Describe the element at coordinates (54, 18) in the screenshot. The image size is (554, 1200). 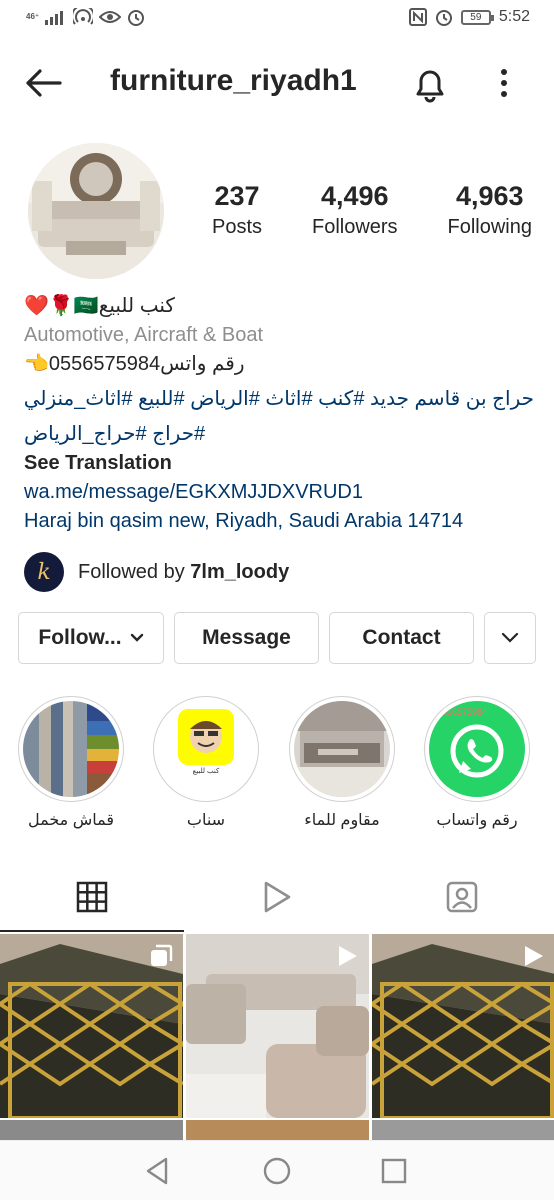
I see `signal-icon` at that location.